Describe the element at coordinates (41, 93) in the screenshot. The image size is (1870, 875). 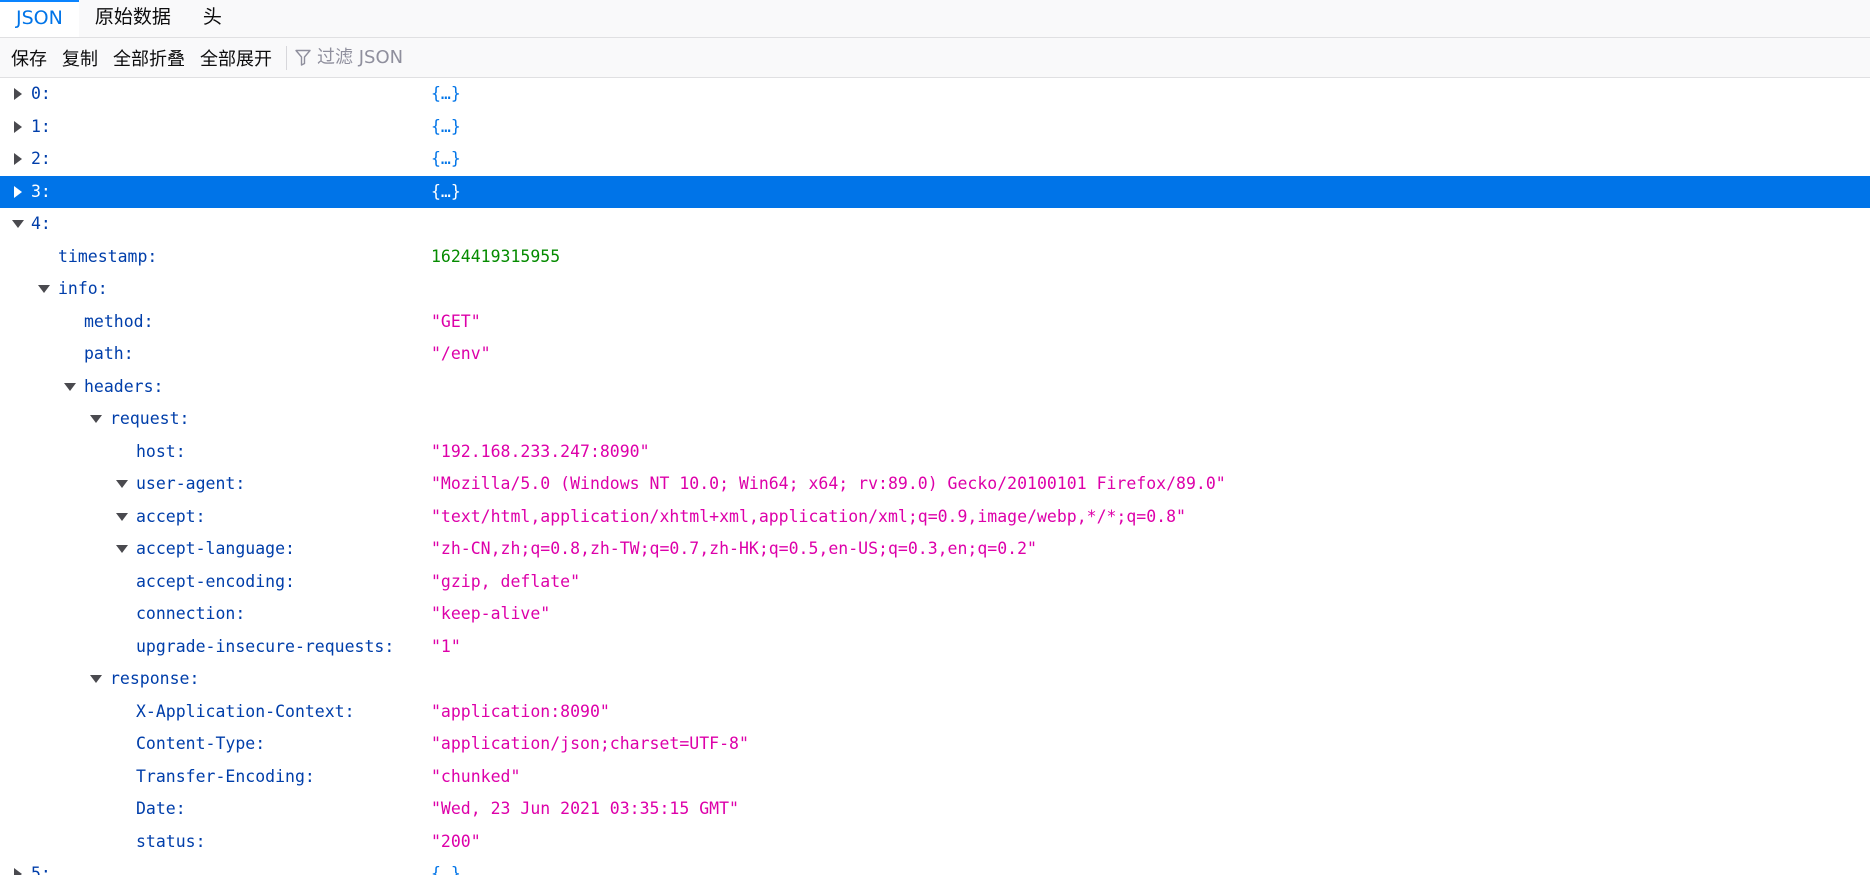
I see `json-key: 0:` at that location.